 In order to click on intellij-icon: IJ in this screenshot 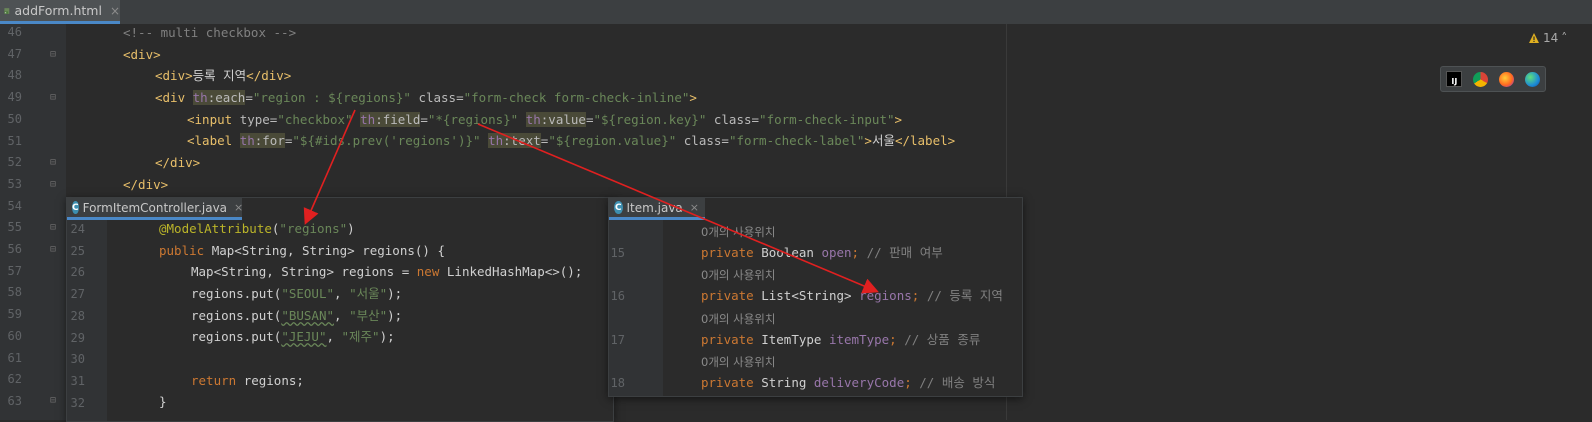, I will do `click(1454, 79)`.